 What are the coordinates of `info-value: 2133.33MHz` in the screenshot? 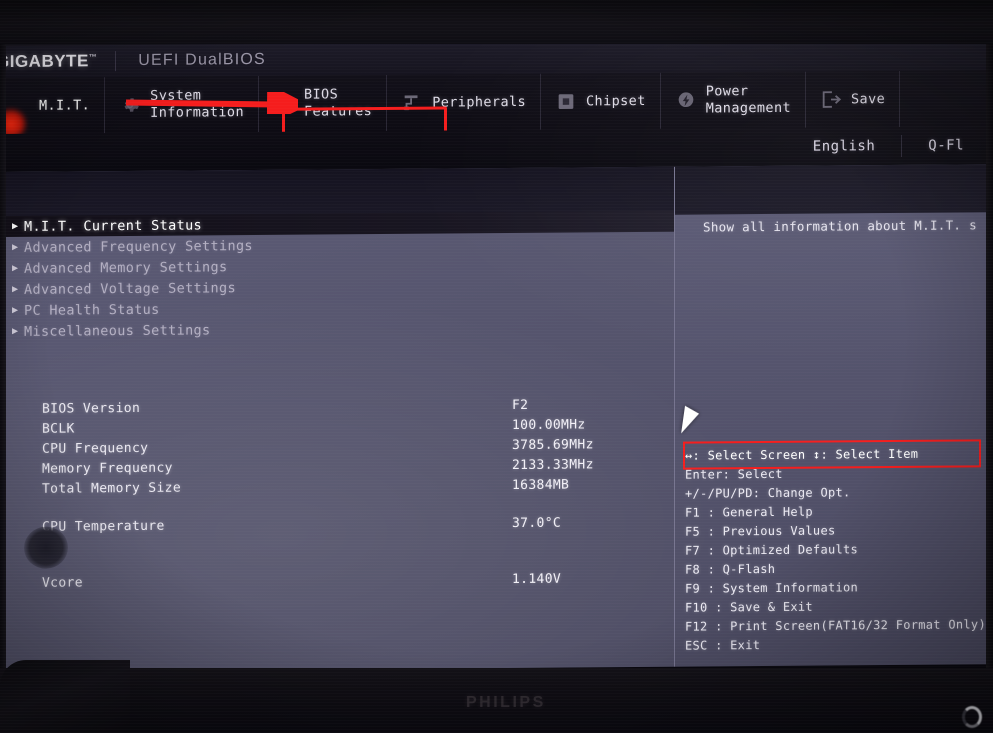 It's located at (553, 465).